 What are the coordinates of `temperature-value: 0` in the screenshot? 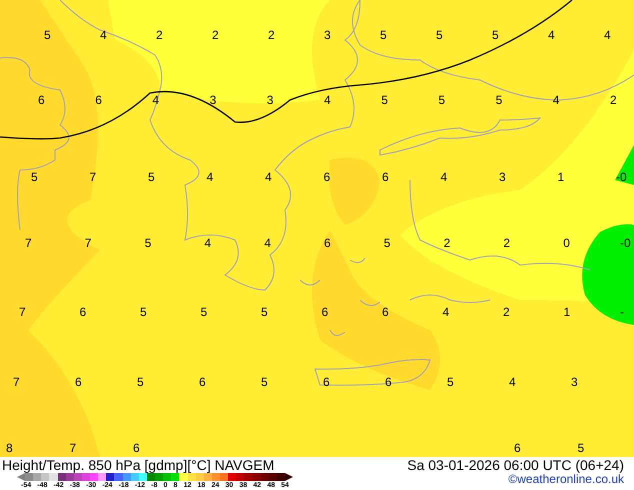 It's located at (566, 243).